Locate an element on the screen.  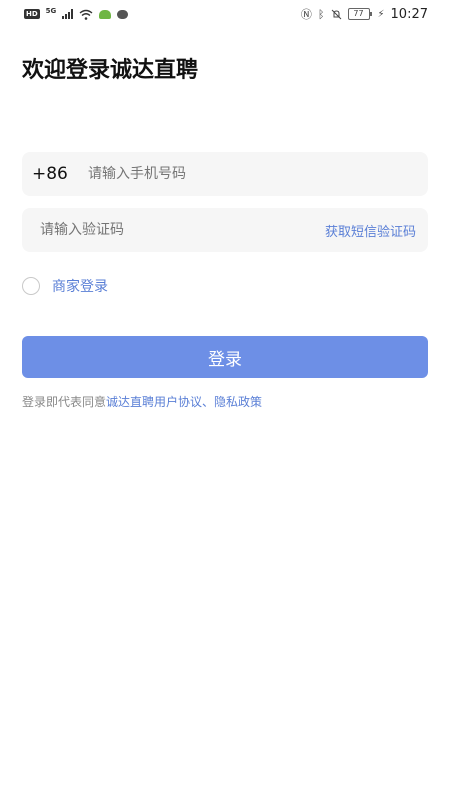
clock: 10:27 is located at coordinates (409, 14).